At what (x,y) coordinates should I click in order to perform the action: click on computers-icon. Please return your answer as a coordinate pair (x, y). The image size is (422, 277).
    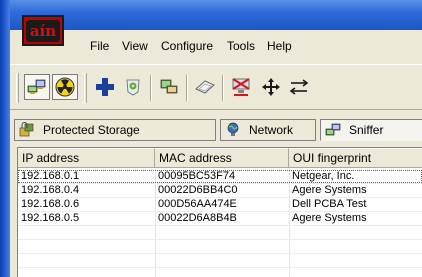
    Looking at the image, I should click on (169, 86).